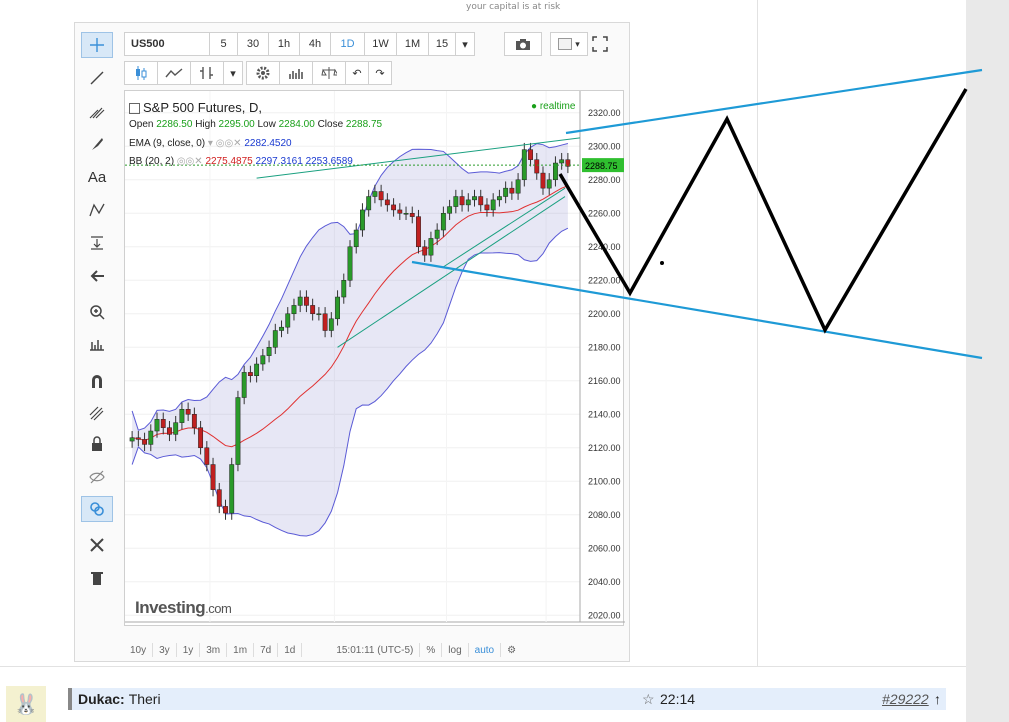 This screenshot has height=722, width=1009. Describe the element at coordinates (662, 263) in the screenshot. I see `drawn-dot` at that location.